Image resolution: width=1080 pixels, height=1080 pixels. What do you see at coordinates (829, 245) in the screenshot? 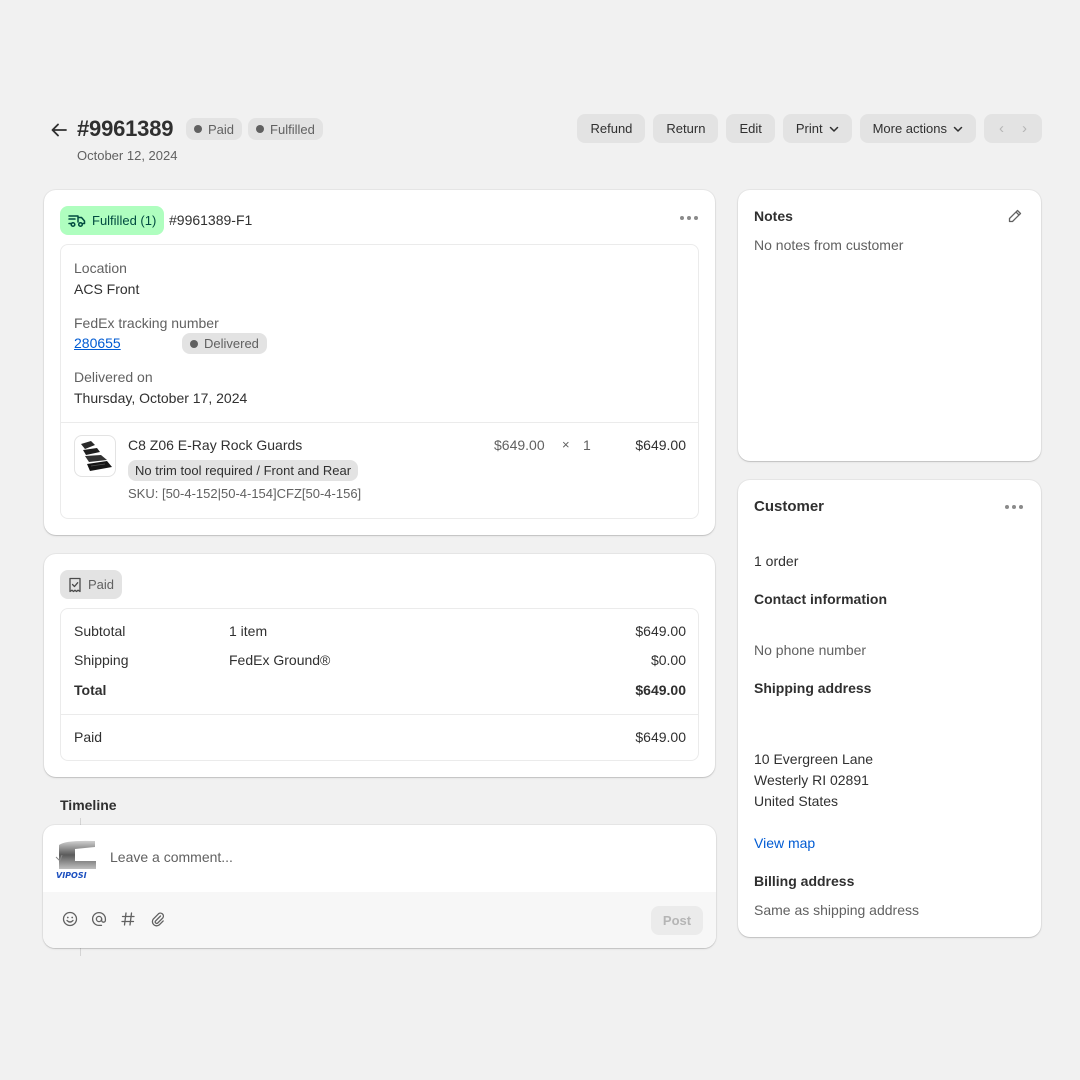
I see `notes-empty-text: No notes from customer` at bounding box center [829, 245].